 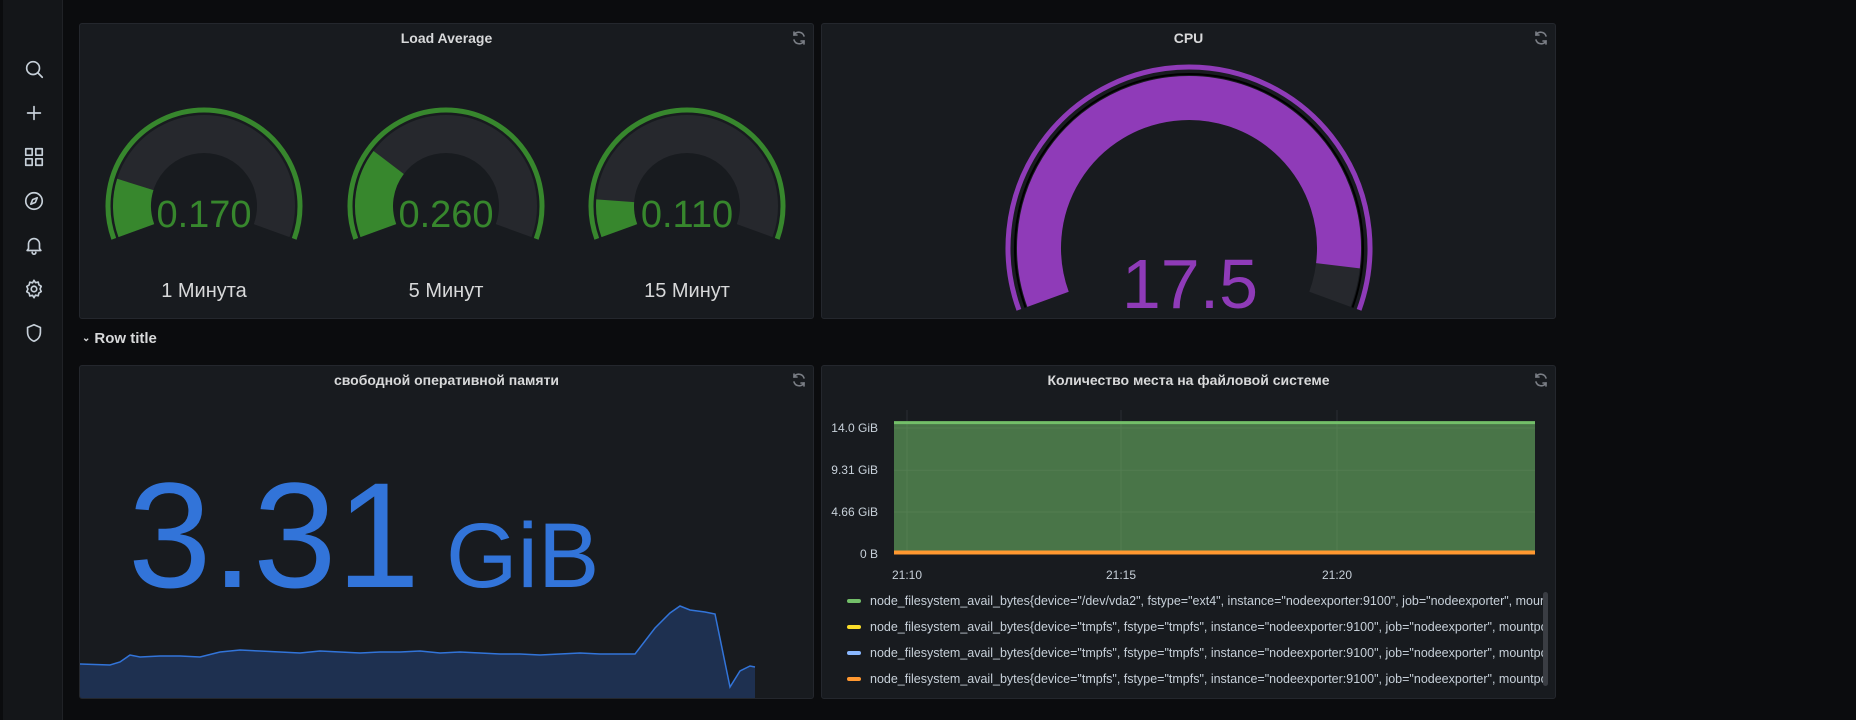 I want to click on memory-value: 3.31 GiB, so click(x=363, y=535).